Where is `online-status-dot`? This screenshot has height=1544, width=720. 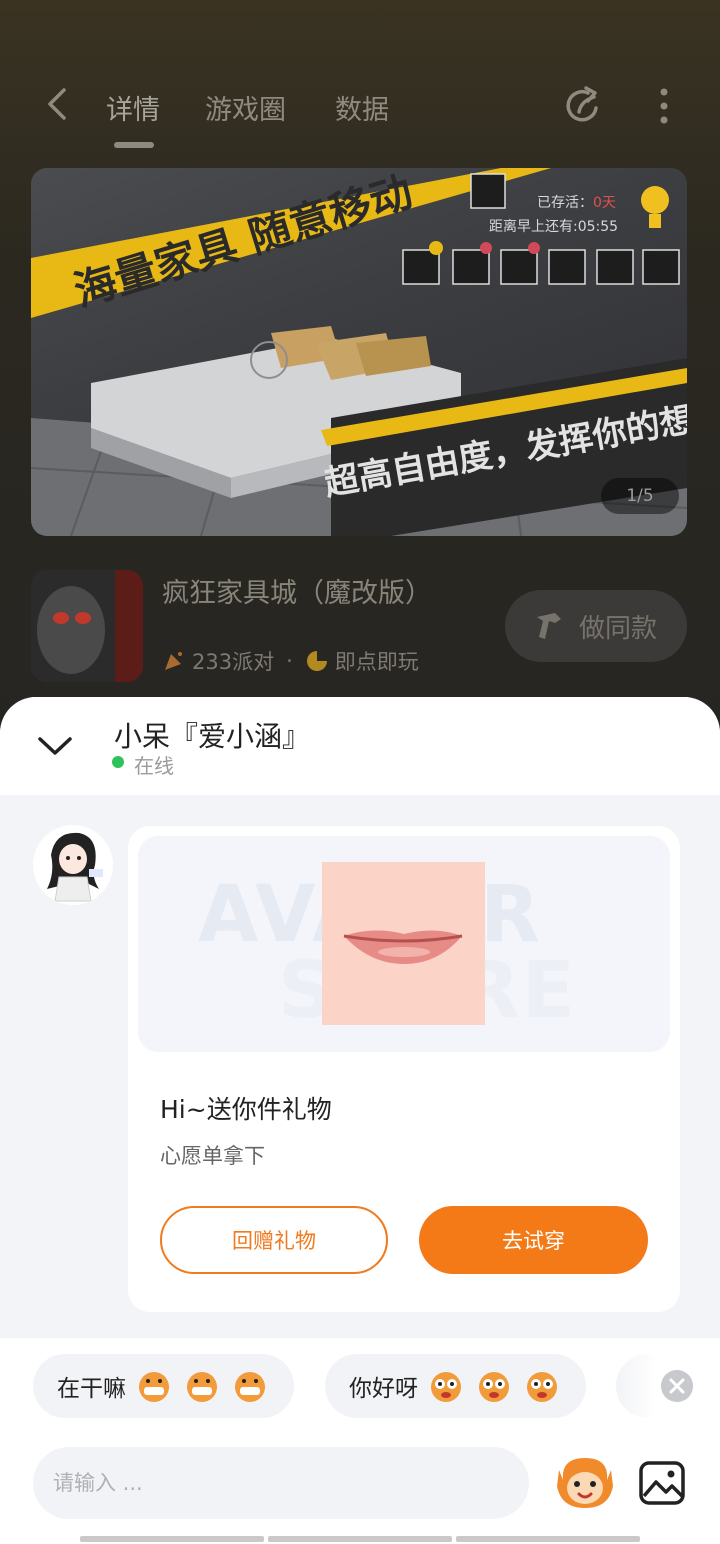 online-status-dot is located at coordinates (118, 762).